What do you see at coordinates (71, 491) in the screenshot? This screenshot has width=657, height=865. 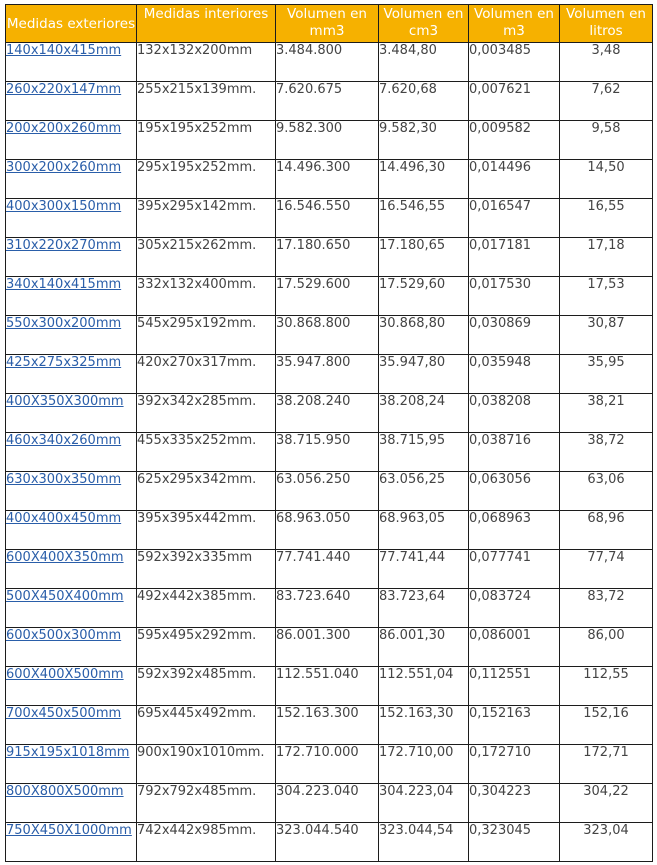 I see `cell-medidas-exteriores: 630x300x350mm` at bounding box center [71, 491].